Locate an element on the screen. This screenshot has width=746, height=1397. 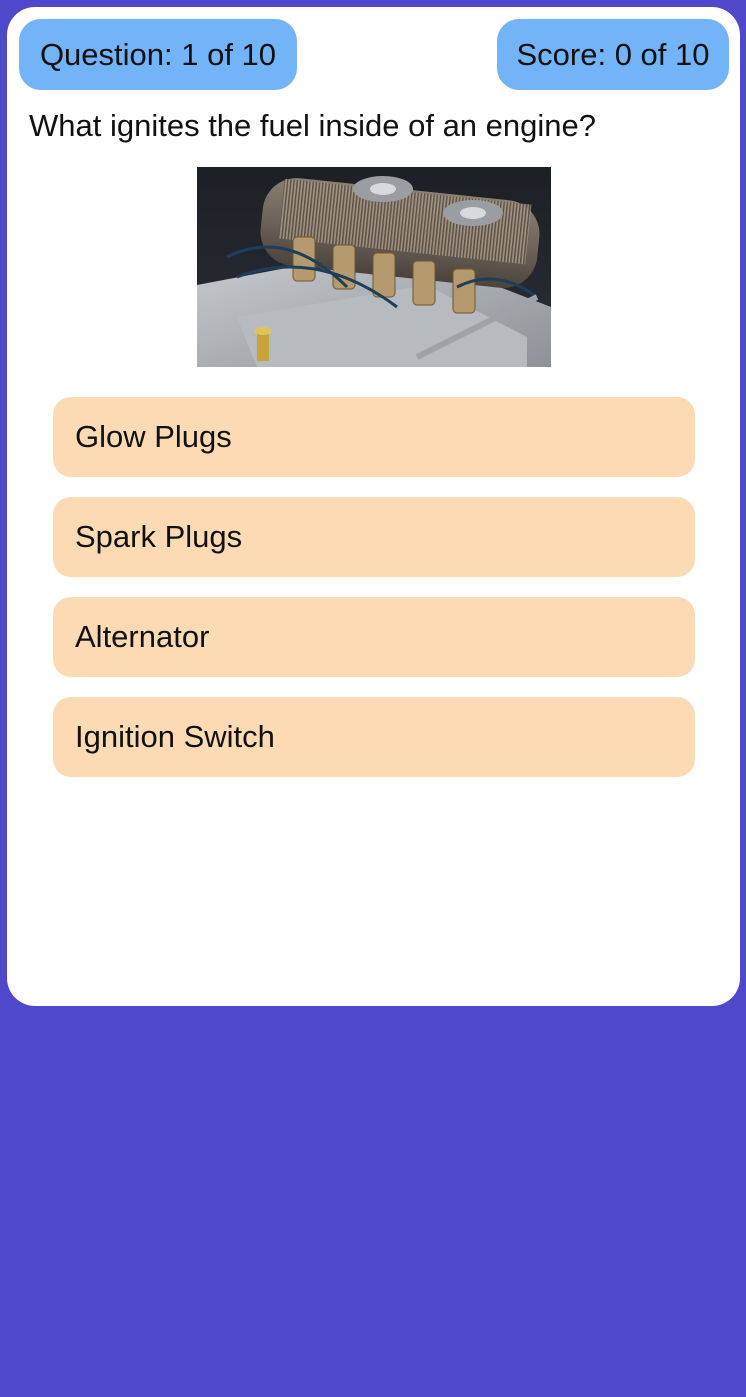
answer-label: Glow Plugs is located at coordinates (153, 436).